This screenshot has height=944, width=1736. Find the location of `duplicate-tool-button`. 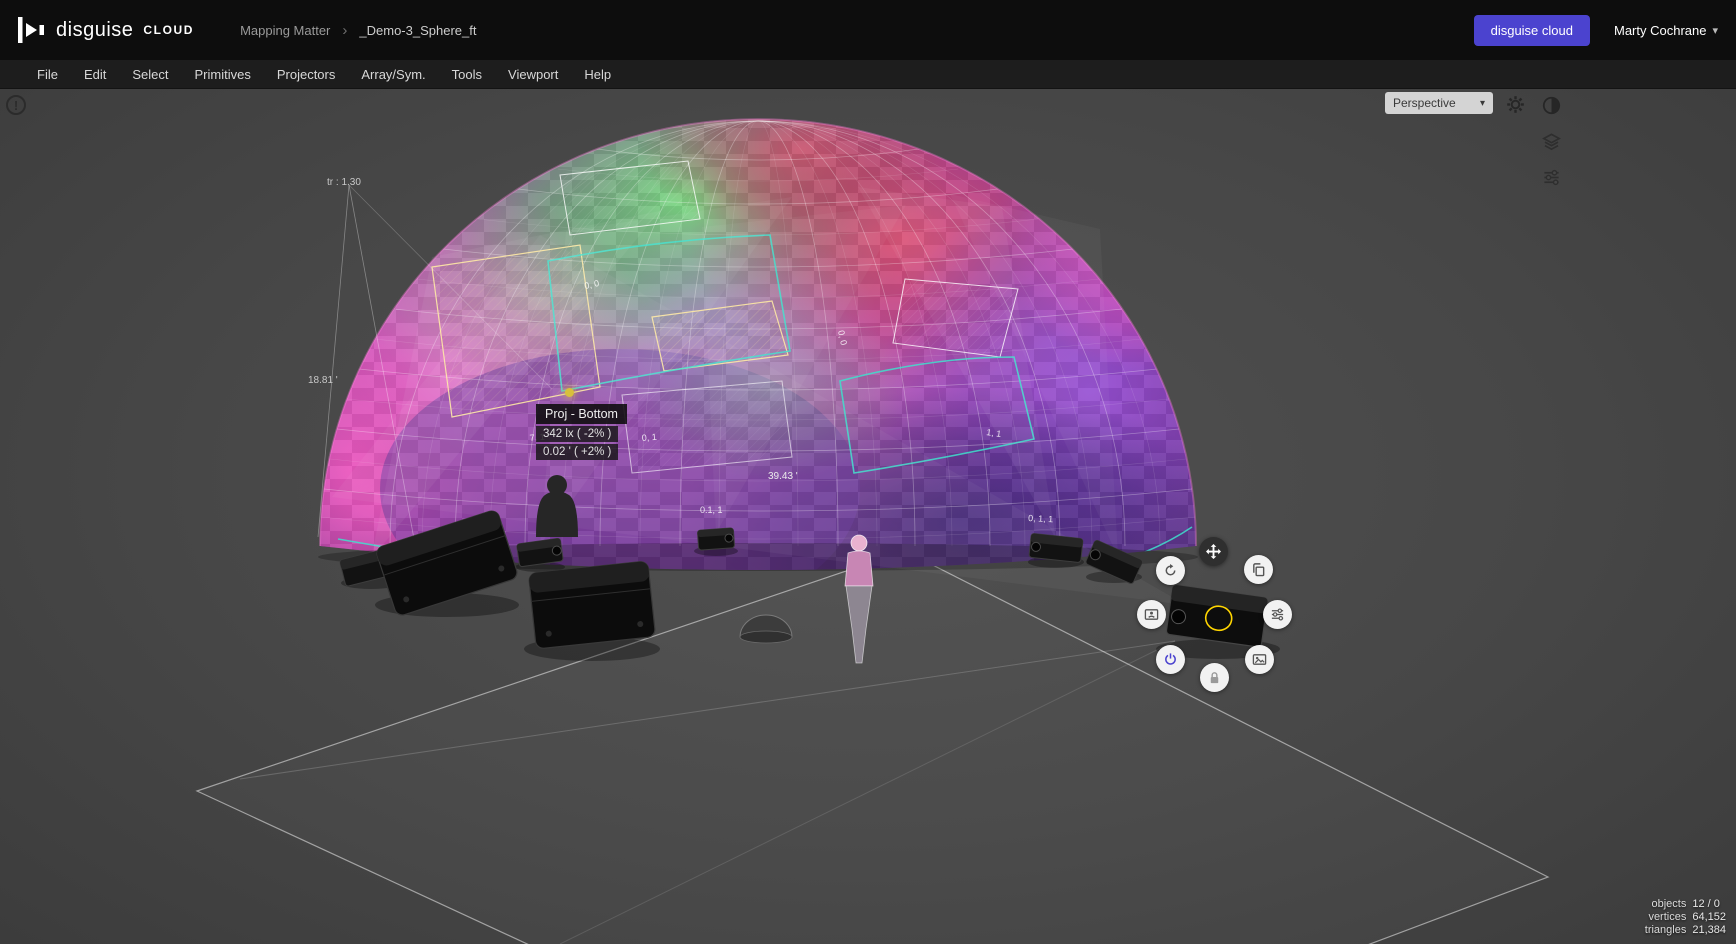

duplicate-tool-button is located at coordinates (1258, 569).